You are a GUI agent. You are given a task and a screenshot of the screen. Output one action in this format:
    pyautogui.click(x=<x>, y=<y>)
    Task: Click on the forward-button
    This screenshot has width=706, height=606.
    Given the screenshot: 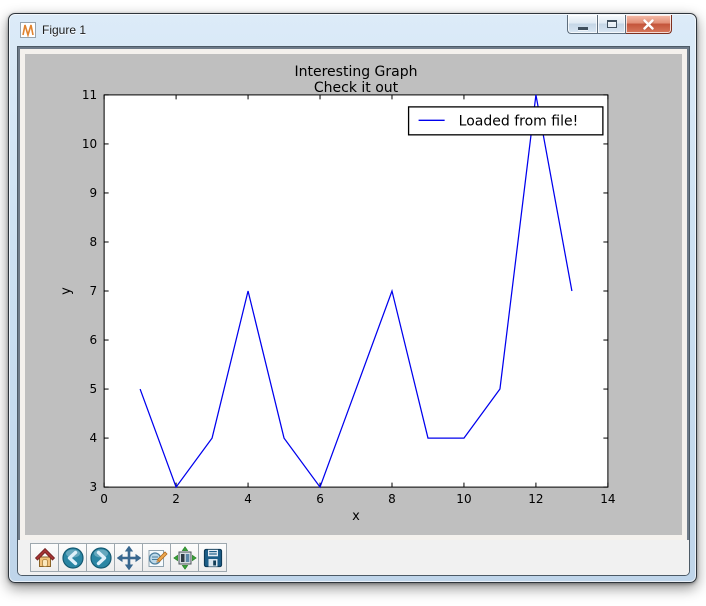 What is the action you would take?
    pyautogui.click(x=100, y=557)
    